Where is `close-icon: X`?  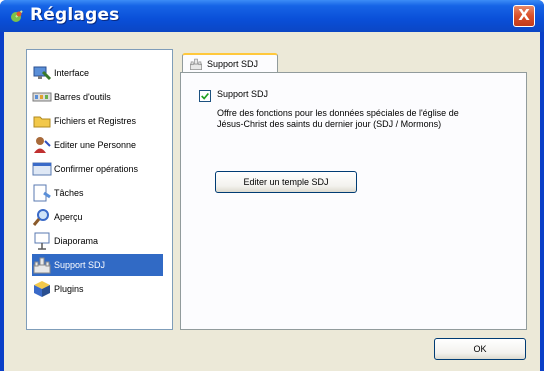
close-icon: X is located at coordinates (524, 15).